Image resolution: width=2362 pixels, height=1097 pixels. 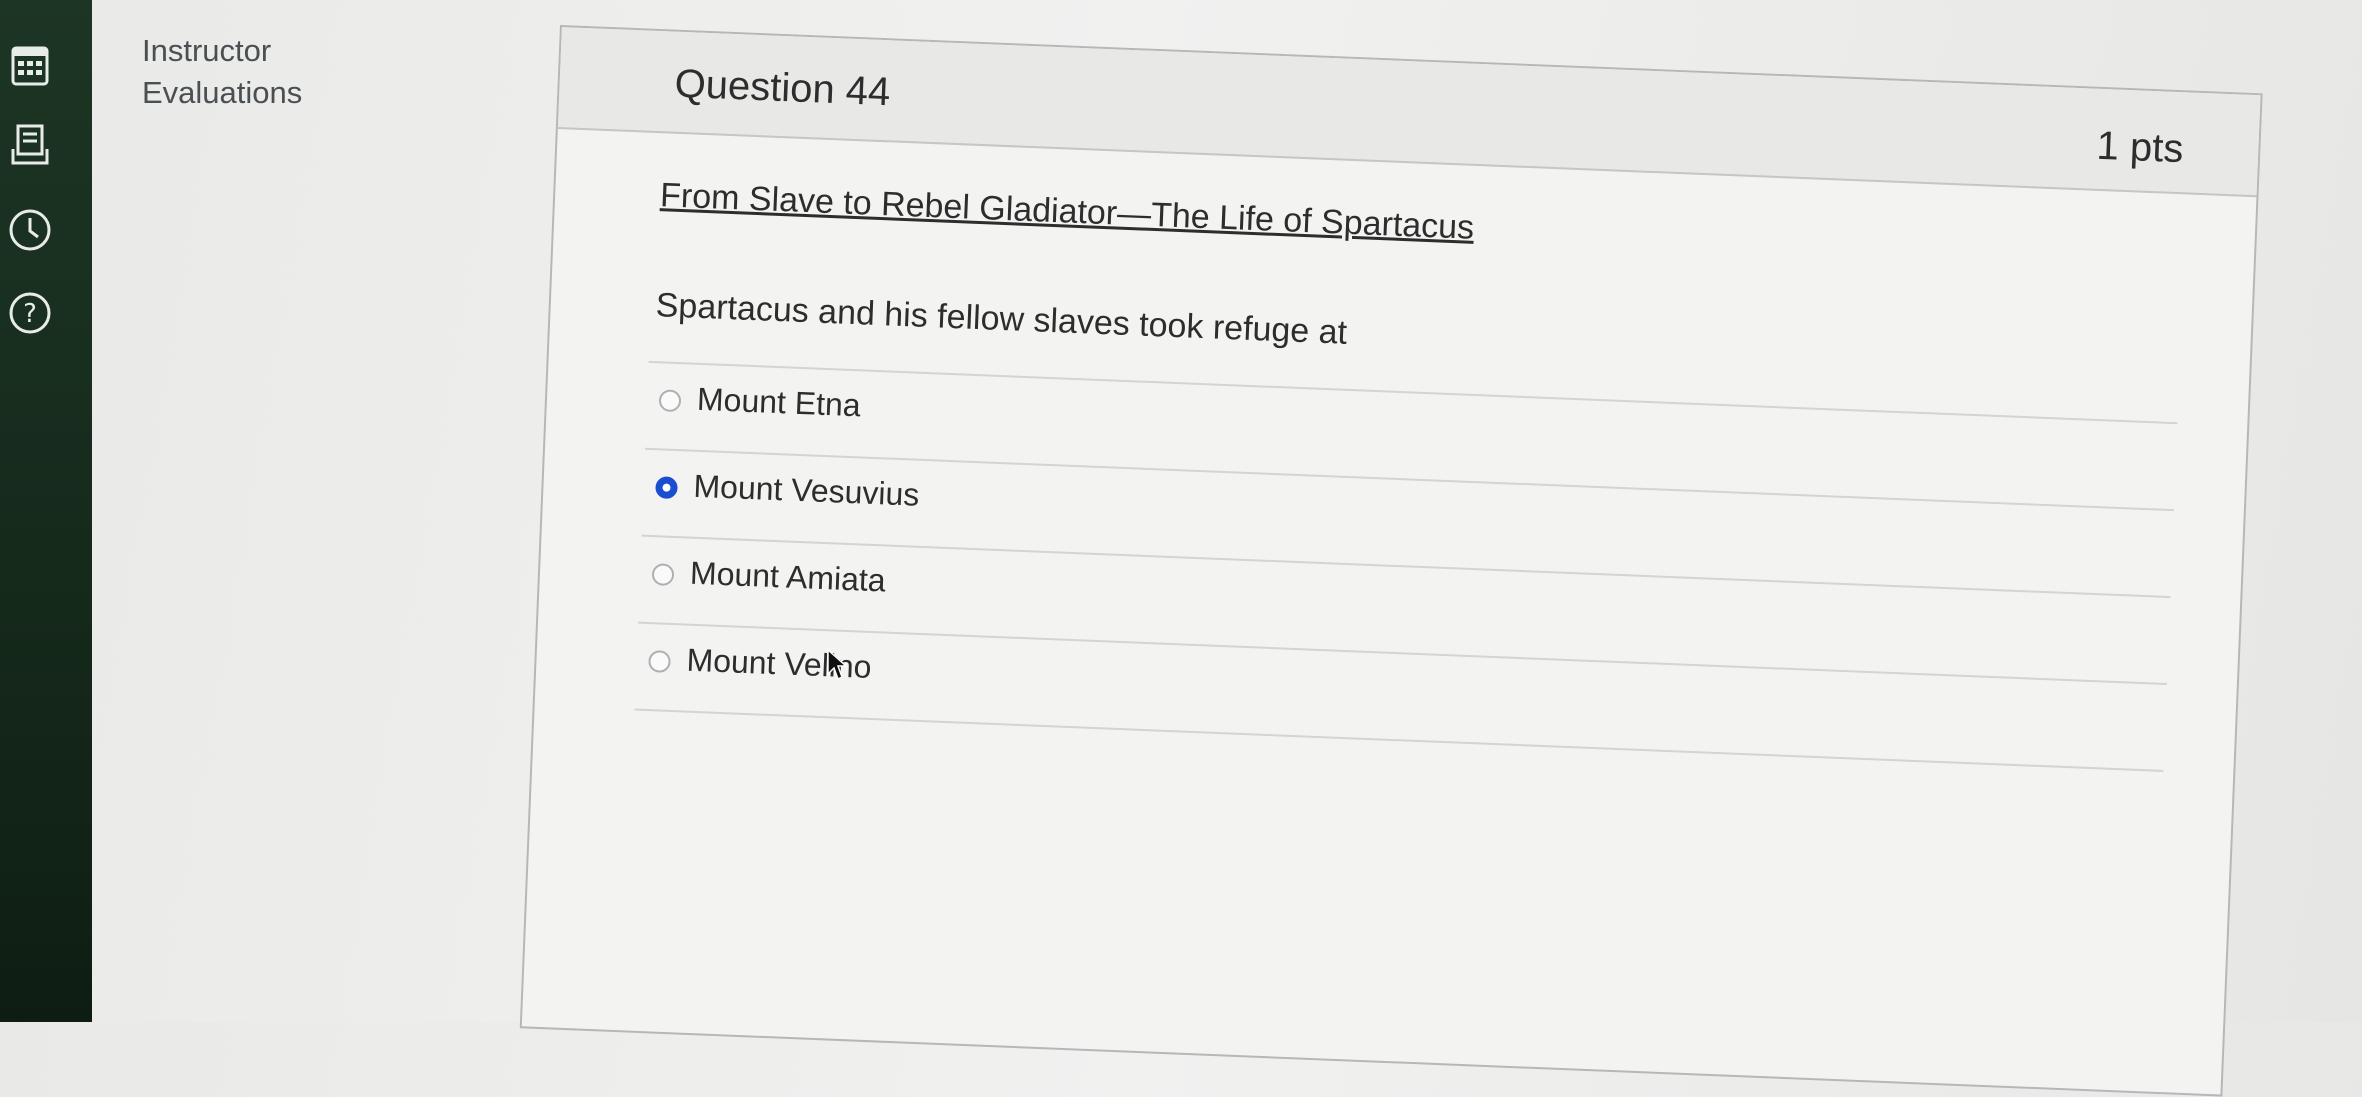 What do you see at coordinates (30, 230) in the screenshot?
I see `history-icon` at bounding box center [30, 230].